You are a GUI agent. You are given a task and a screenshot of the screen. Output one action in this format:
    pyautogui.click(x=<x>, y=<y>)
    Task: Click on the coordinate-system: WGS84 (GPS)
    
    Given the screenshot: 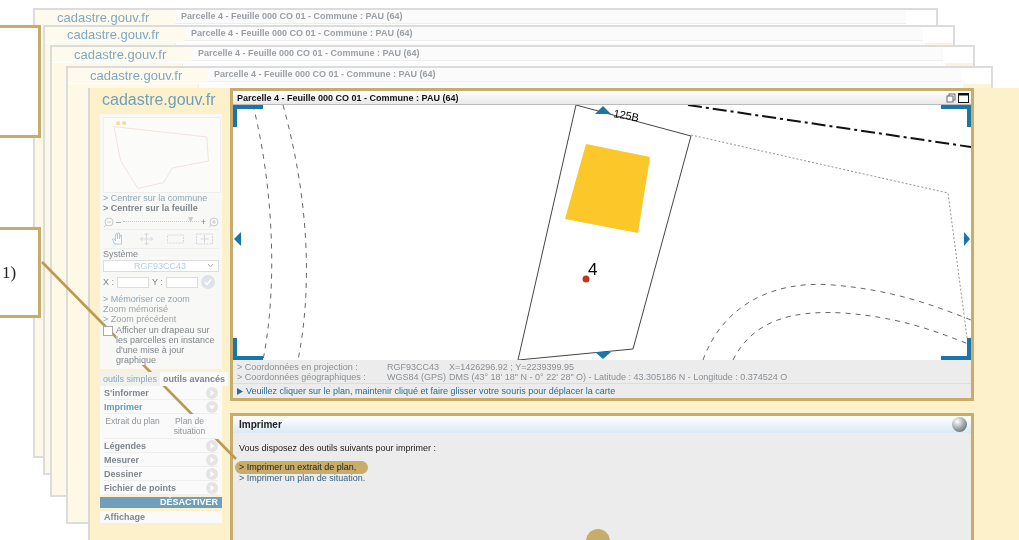 What is the action you would take?
    pyautogui.click(x=417, y=377)
    